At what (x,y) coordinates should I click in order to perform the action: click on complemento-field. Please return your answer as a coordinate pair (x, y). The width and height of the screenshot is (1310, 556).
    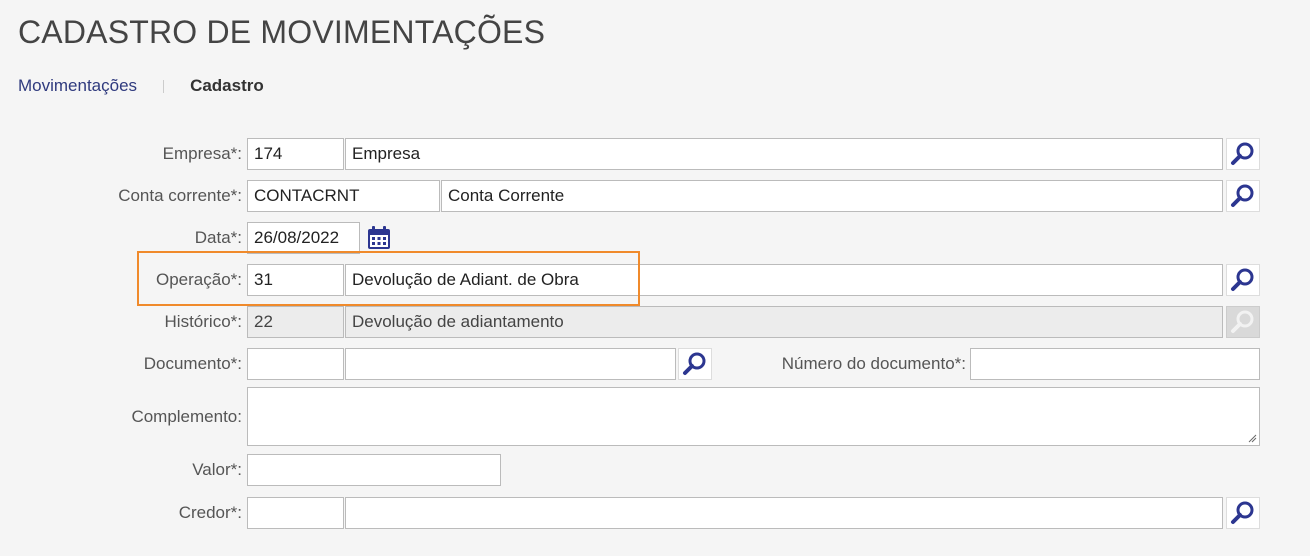
    Looking at the image, I should click on (753, 416).